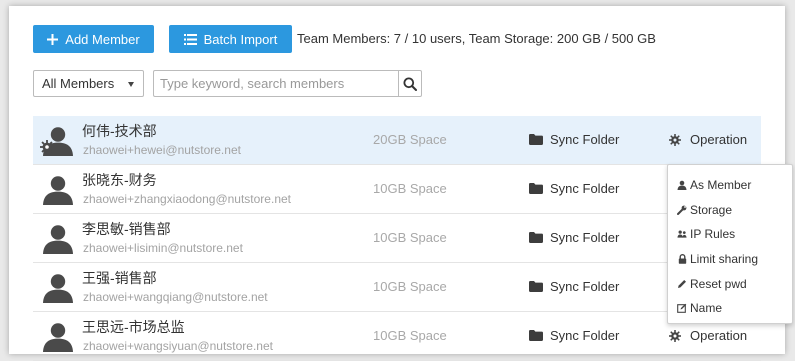 This screenshot has height=361, width=795. What do you see at coordinates (102, 39) in the screenshot?
I see `add-member-label: Add Member` at bounding box center [102, 39].